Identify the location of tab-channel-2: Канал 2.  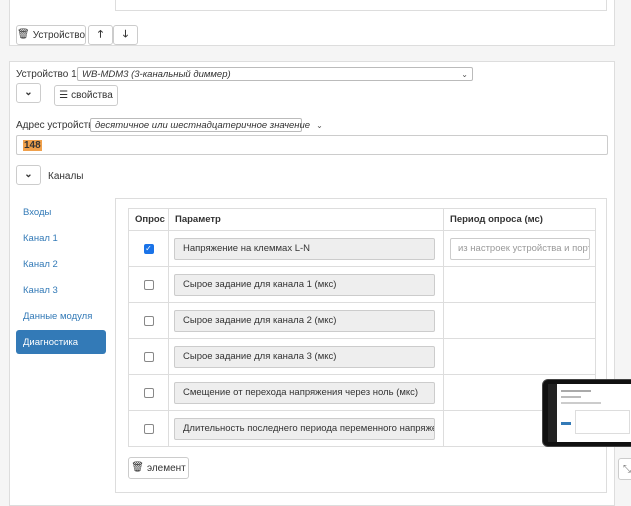
(61, 264).